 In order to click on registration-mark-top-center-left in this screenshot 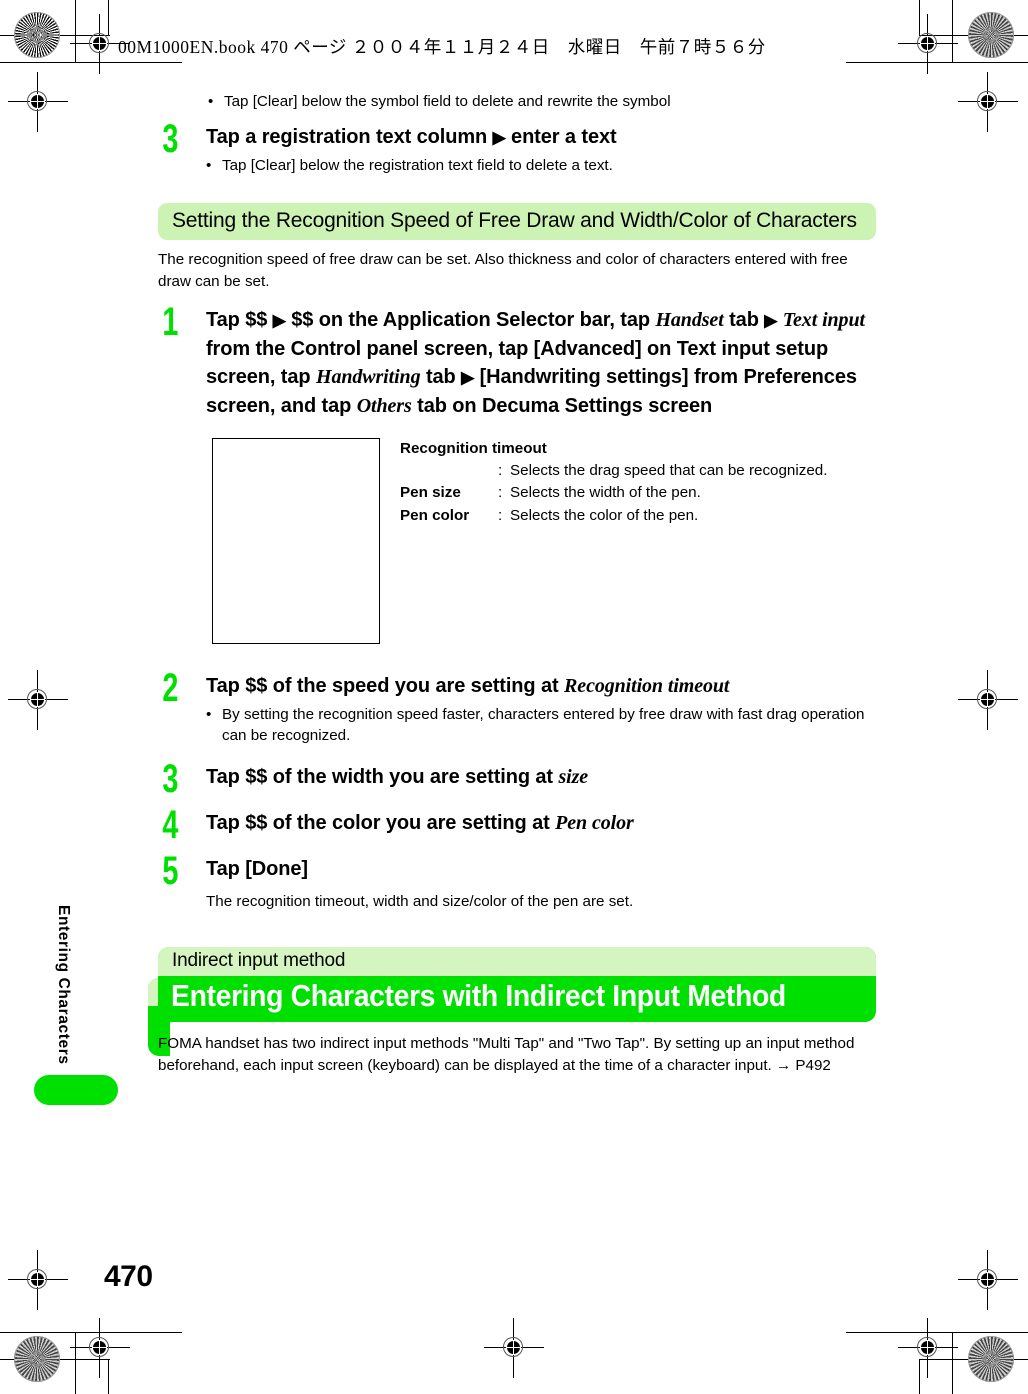, I will do `click(100, 44)`.